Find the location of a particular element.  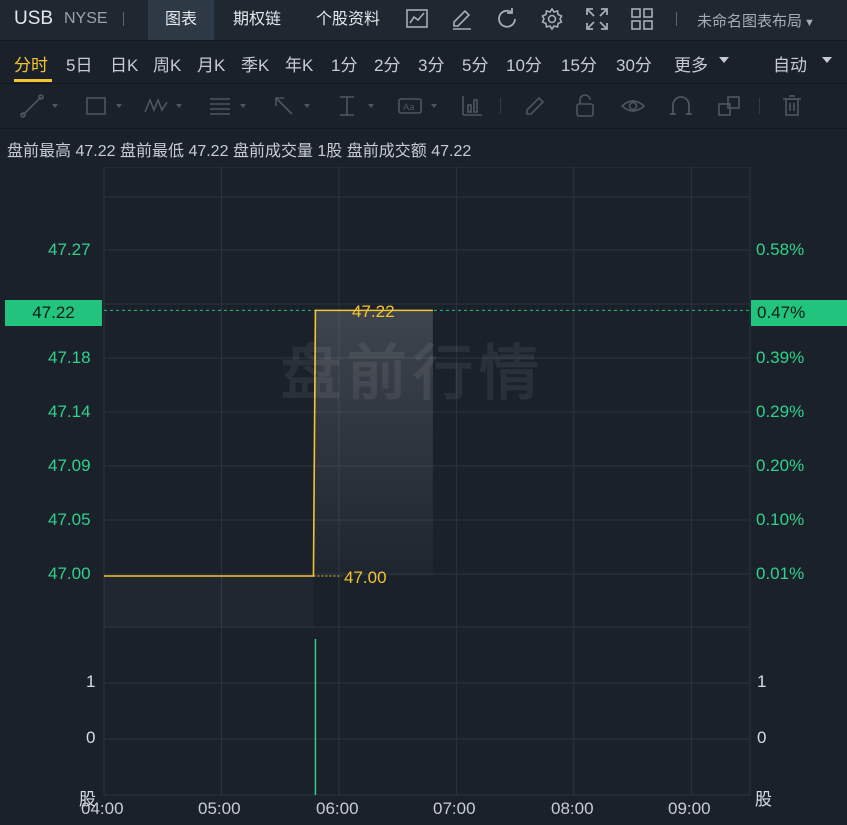

price-range-tool-icon is located at coordinates (347, 106).